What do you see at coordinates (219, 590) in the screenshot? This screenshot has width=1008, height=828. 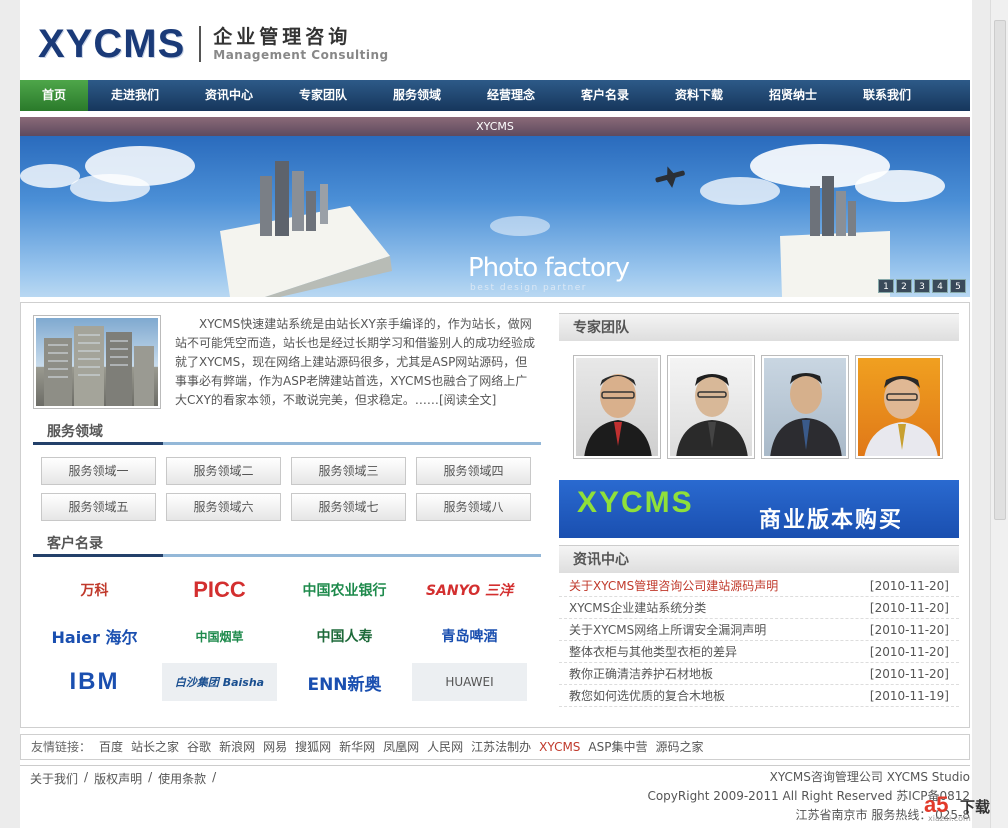 I see `client-logo-picc: PICC` at bounding box center [219, 590].